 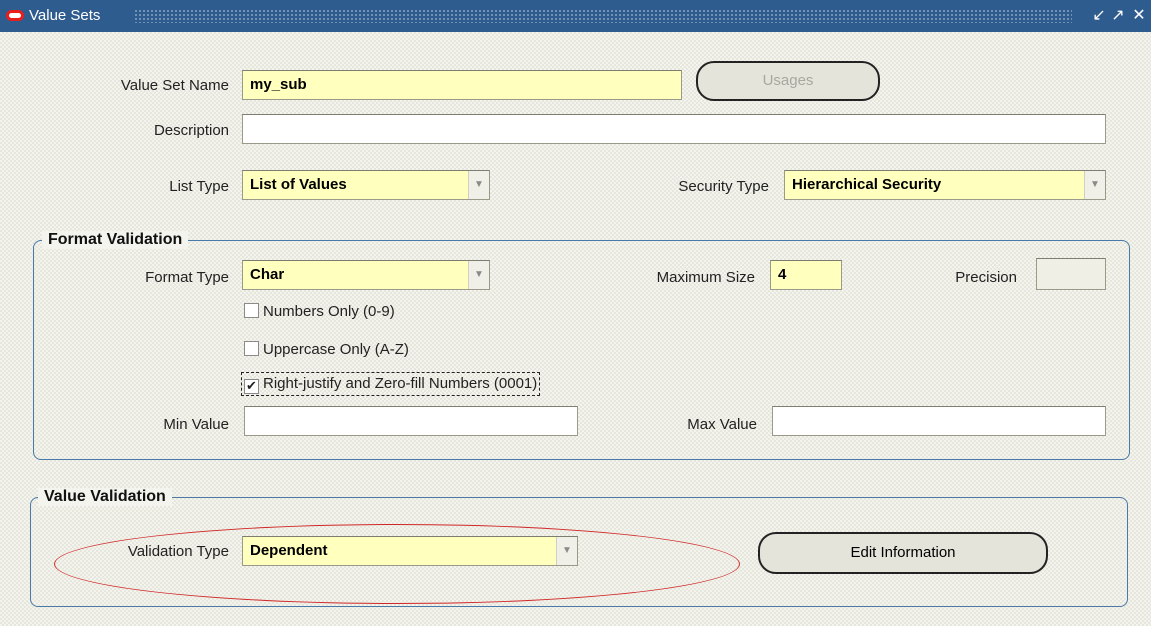 What do you see at coordinates (199, 186) in the screenshot?
I see `list-type-label: List Type` at bounding box center [199, 186].